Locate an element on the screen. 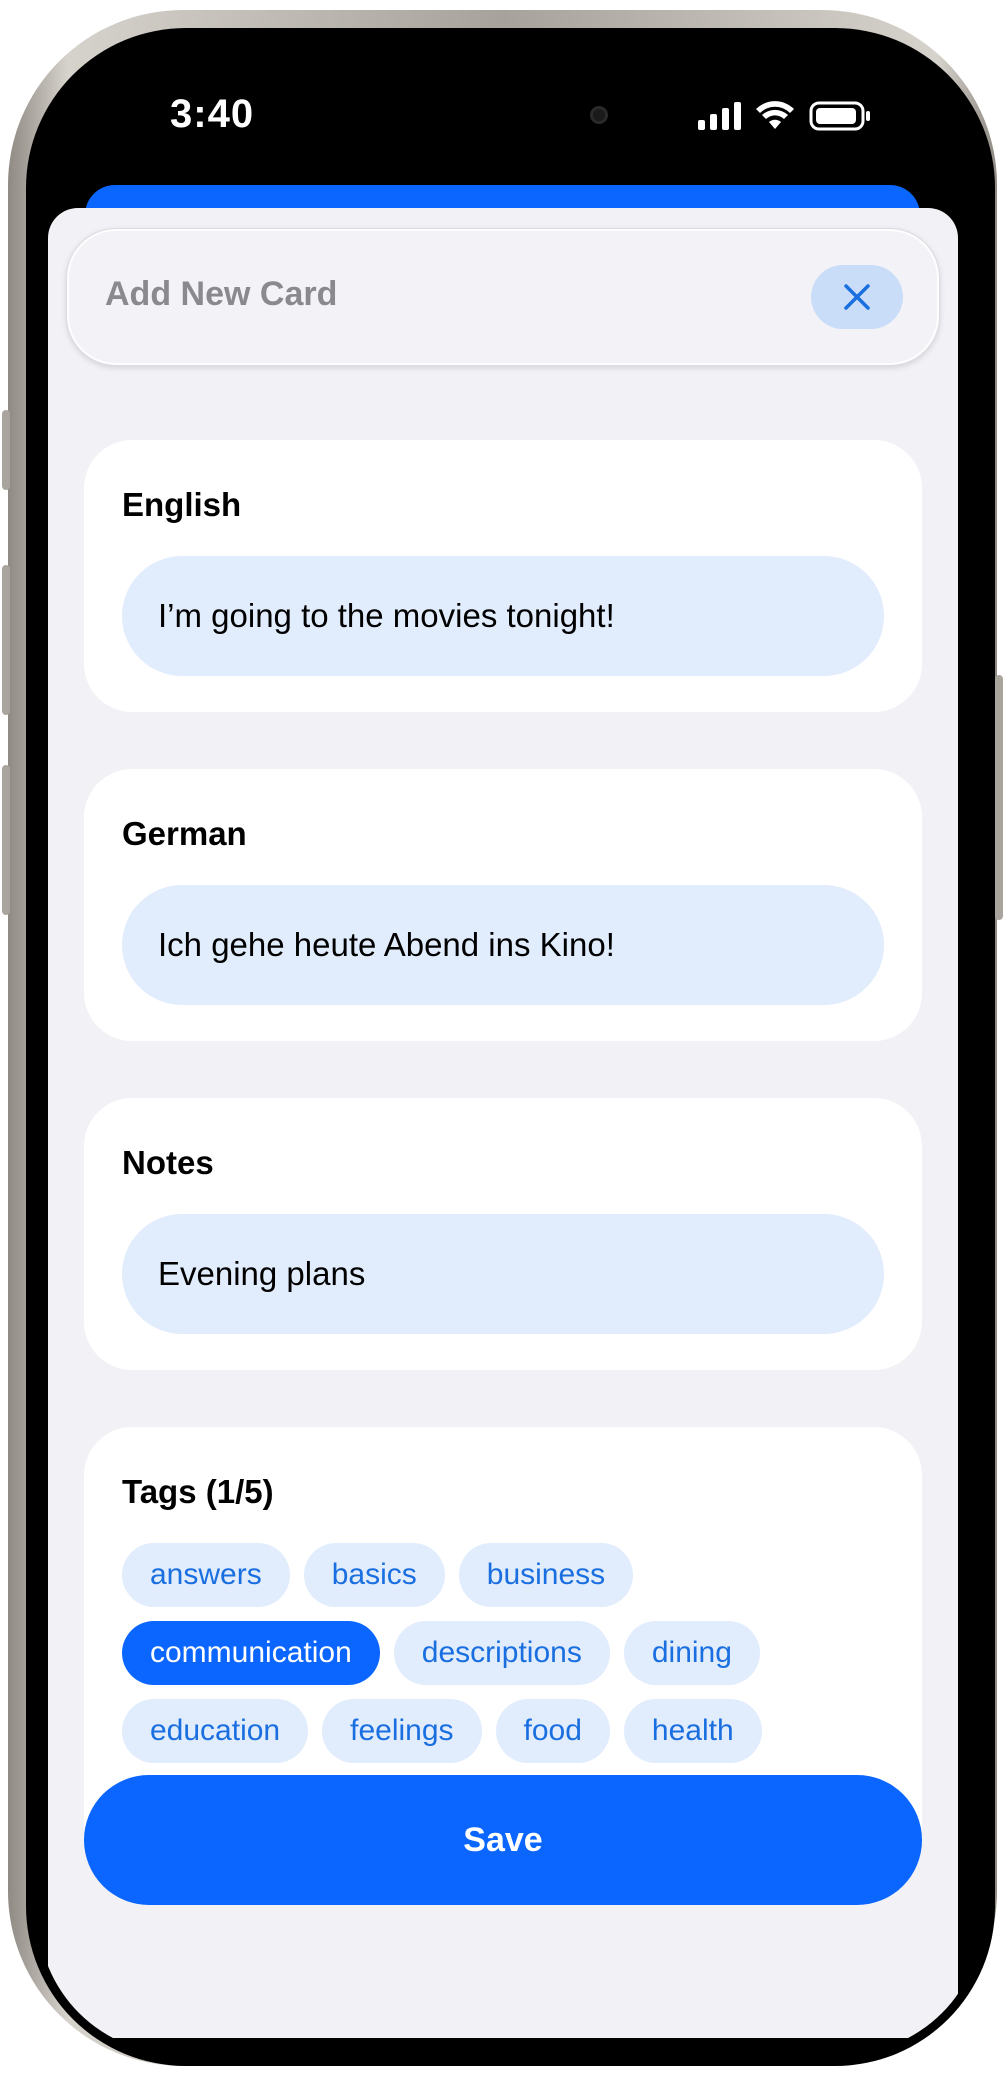 This screenshot has height=2074, width=1005. volume-up-button is located at coordinates (6, 640).